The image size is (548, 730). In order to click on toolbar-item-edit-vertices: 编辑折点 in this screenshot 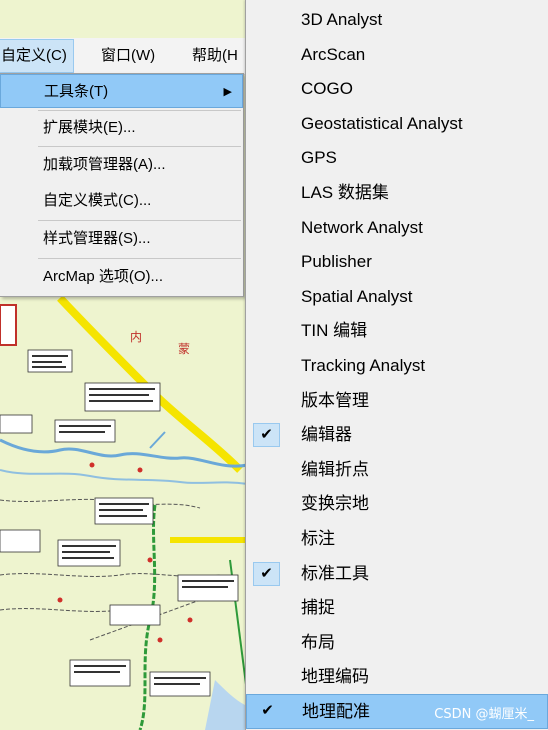, I will do `click(397, 470)`.